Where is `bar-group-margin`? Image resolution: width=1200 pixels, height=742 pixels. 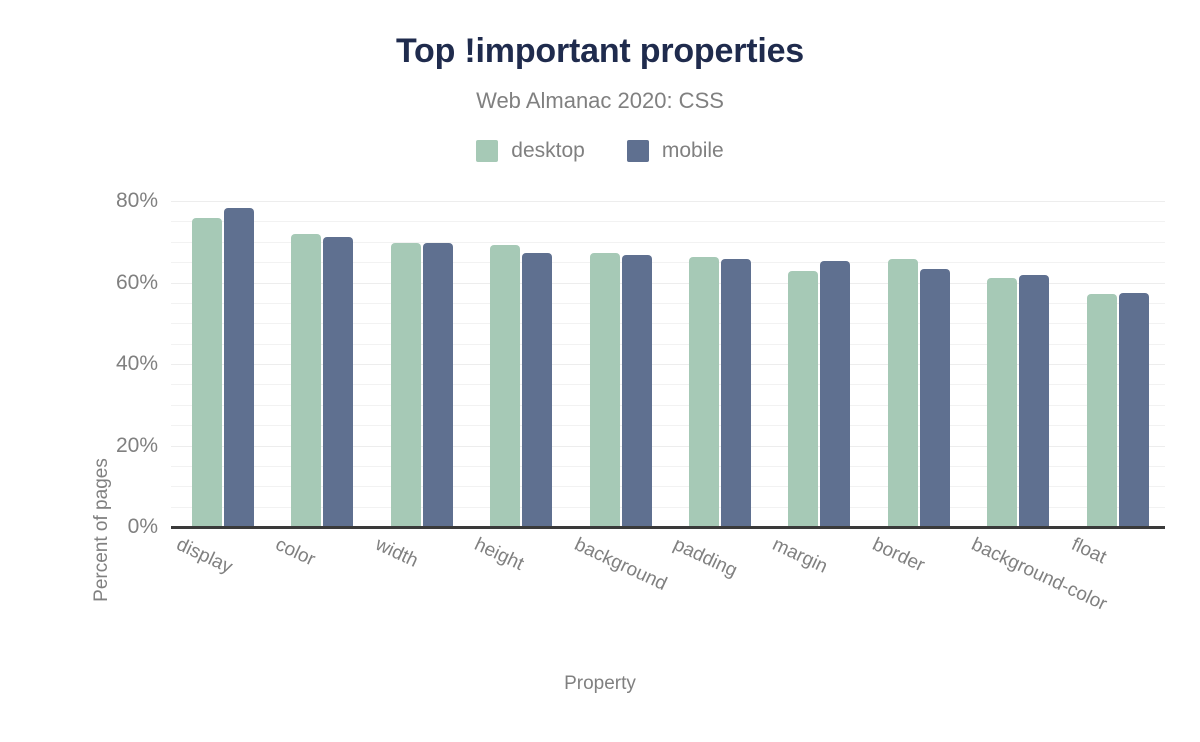 bar-group-margin is located at coordinates (819, 364).